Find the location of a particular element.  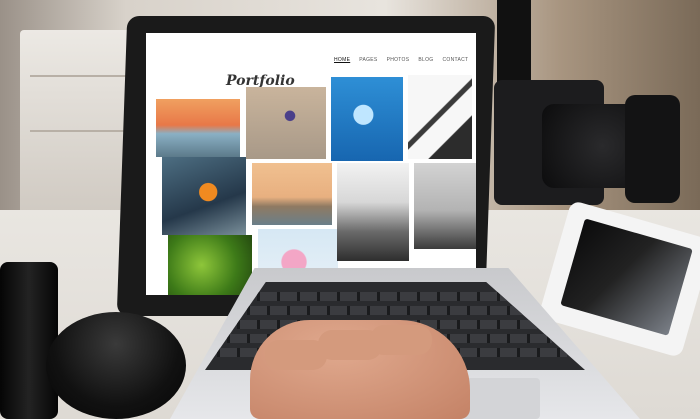

camera-flash is located at coordinates (514, 41).